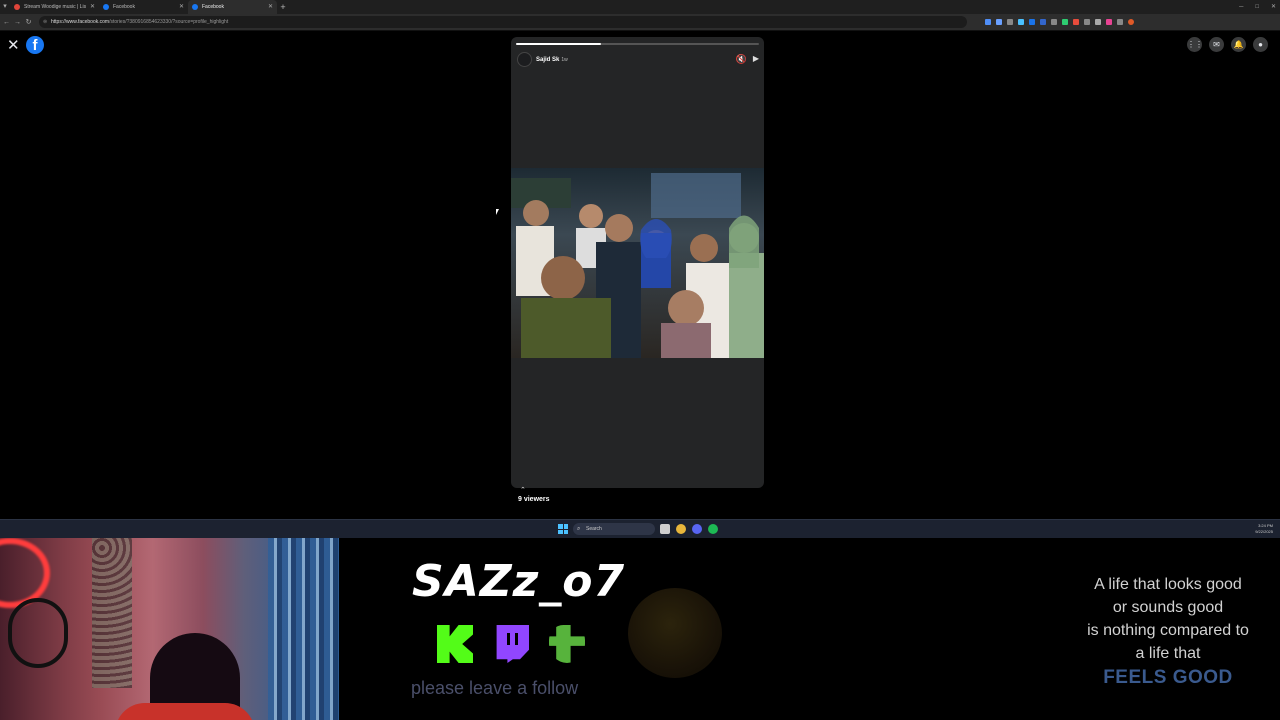 This screenshot has width=1280, height=720. Describe the element at coordinates (1227, 44) in the screenshot. I see `facebook-top-icons: ⋮⋮ ✉ 🔔 ●` at that location.